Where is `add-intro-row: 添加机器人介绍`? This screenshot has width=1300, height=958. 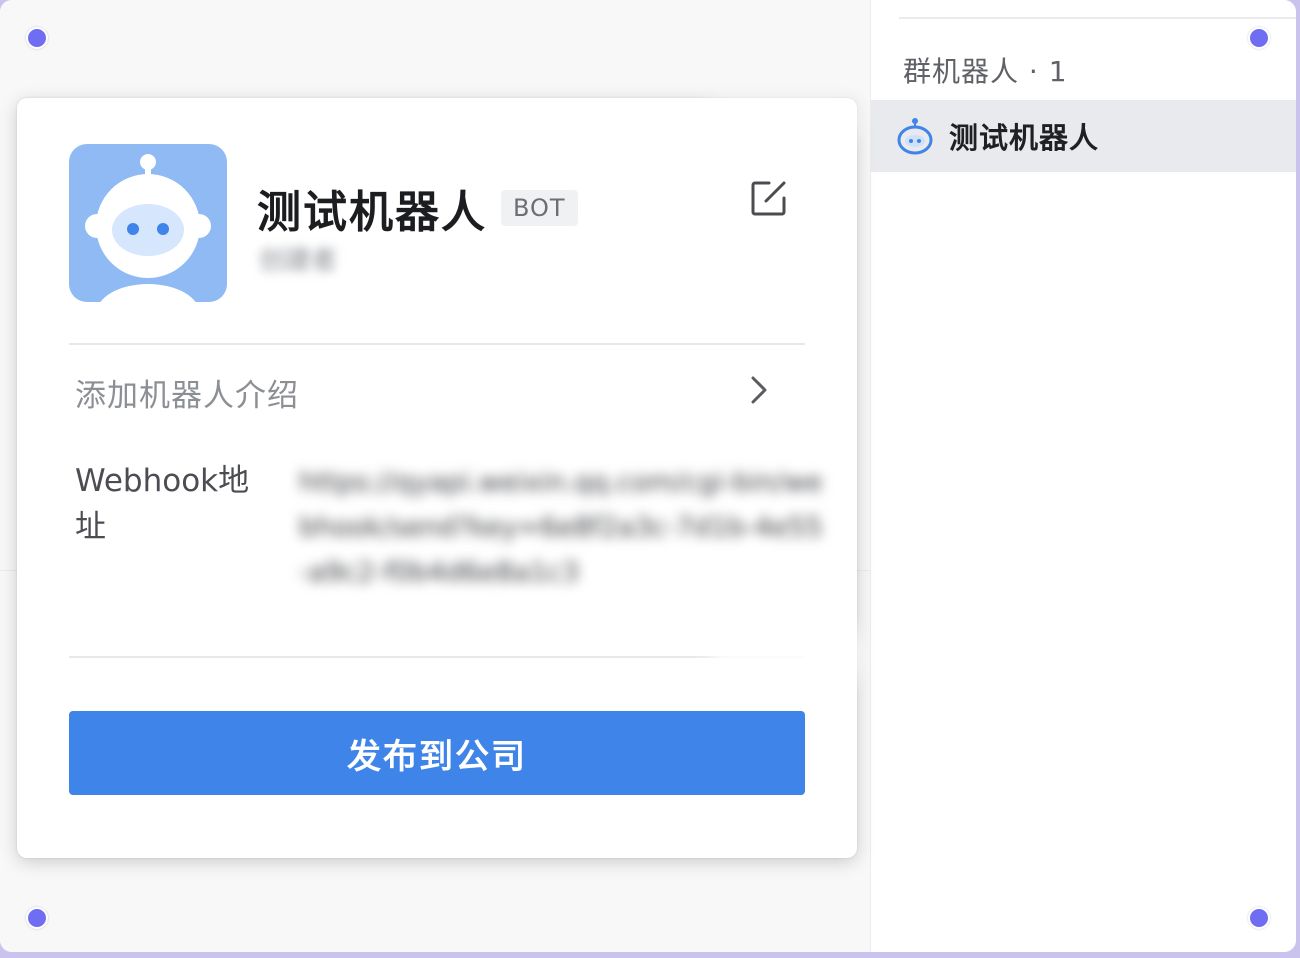 add-intro-row: 添加机器人介绍 is located at coordinates (437, 390).